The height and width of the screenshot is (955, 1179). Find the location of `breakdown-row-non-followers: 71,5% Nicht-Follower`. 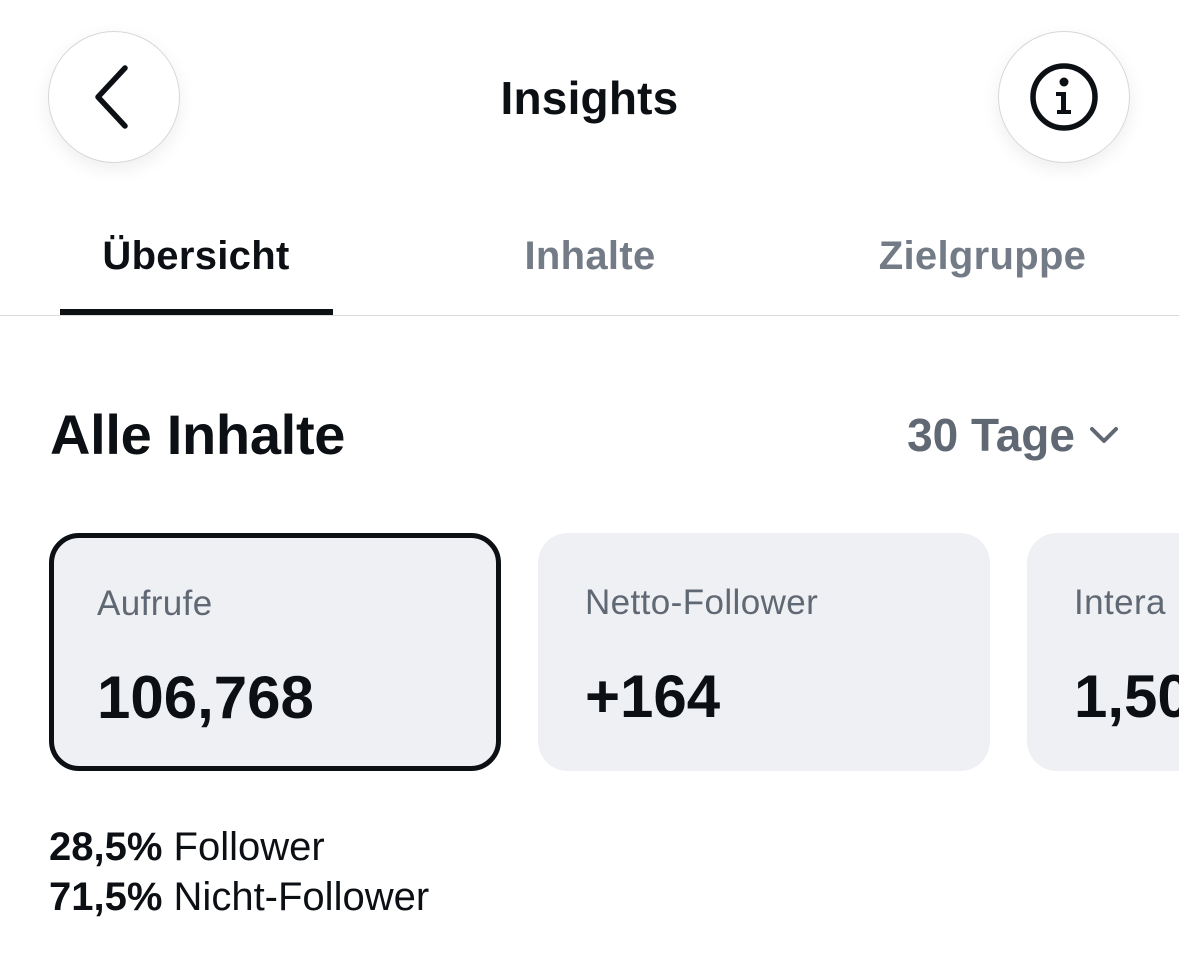

breakdown-row-non-followers: 71,5% Nicht-Follower is located at coordinates (239, 897).